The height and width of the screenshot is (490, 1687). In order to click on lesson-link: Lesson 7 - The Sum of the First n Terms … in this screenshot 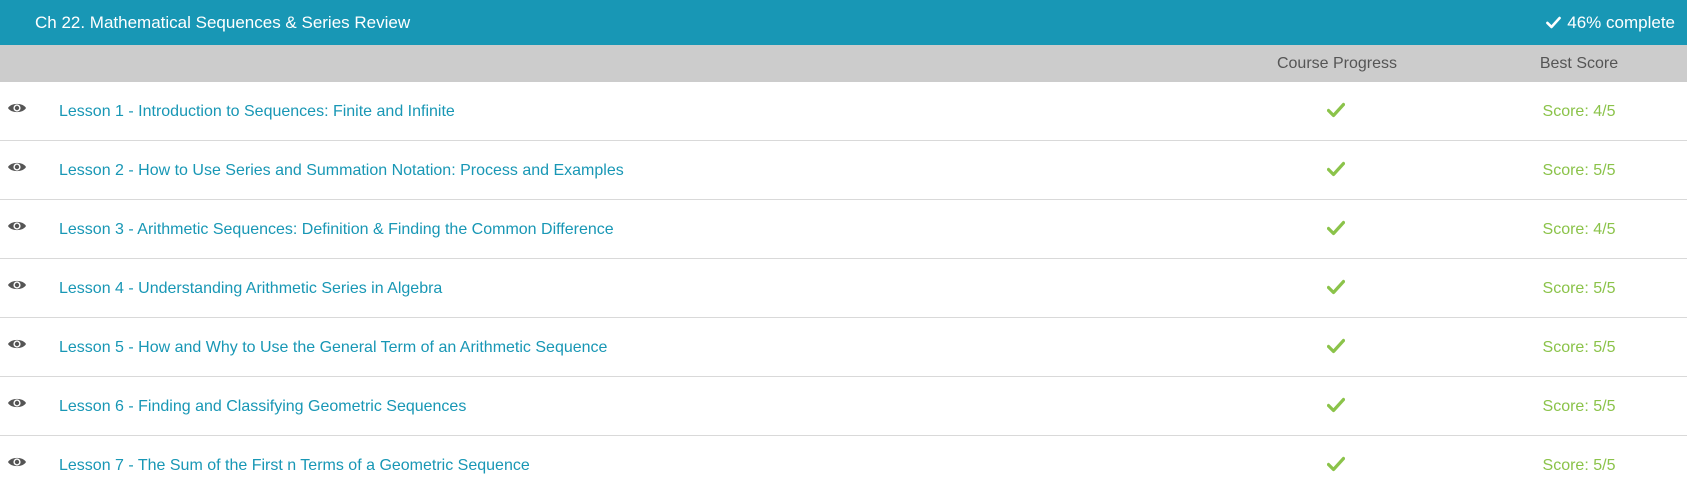, I will do `click(294, 463)`.